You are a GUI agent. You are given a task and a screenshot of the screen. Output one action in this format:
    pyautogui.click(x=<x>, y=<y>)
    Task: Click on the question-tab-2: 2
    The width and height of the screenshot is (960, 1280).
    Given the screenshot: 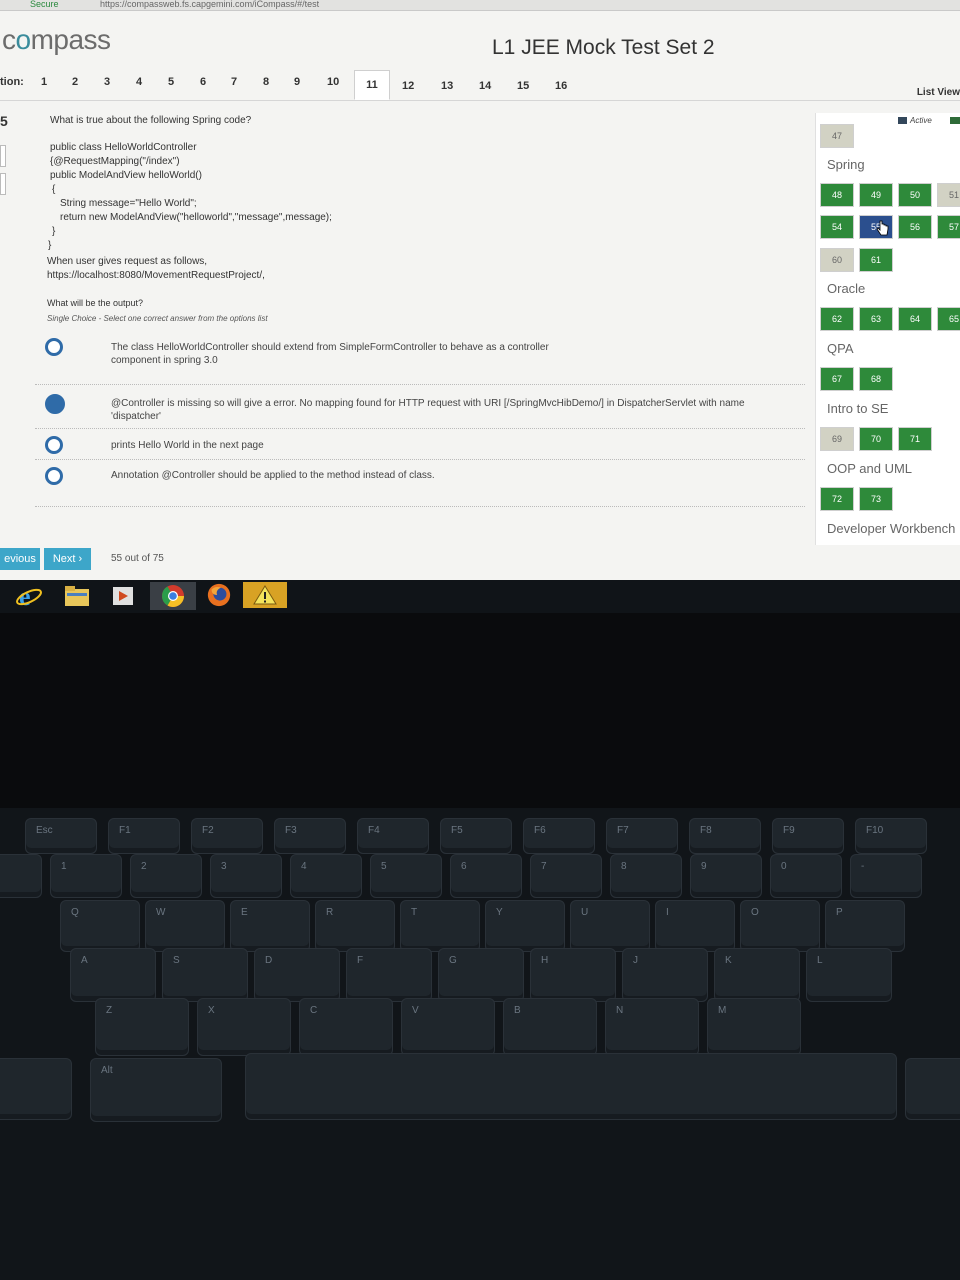 What is the action you would take?
    pyautogui.click(x=75, y=82)
    